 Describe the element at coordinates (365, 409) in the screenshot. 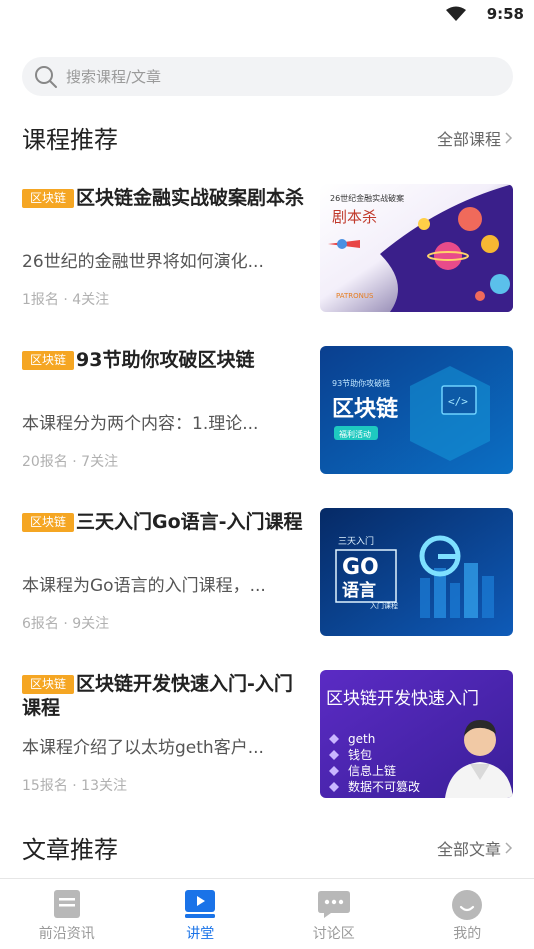

I see `thumb-line2: 区块链` at that location.